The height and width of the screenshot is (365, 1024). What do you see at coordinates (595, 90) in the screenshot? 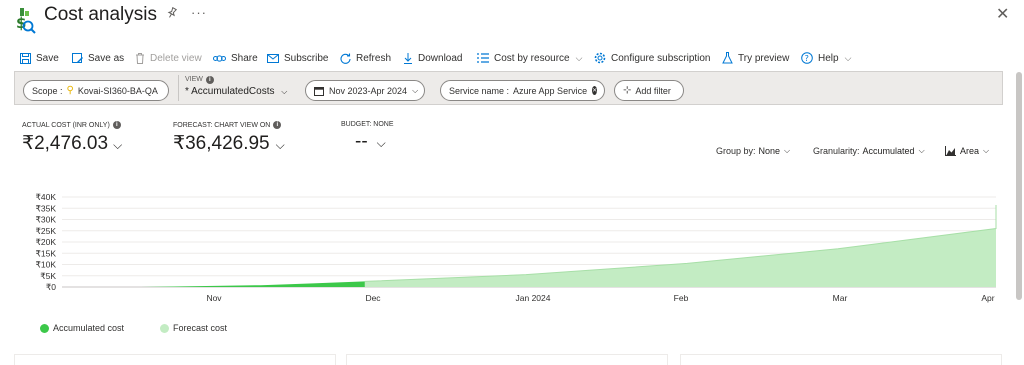
I see `remove-filter-icon: ✕` at bounding box center [595, 90].